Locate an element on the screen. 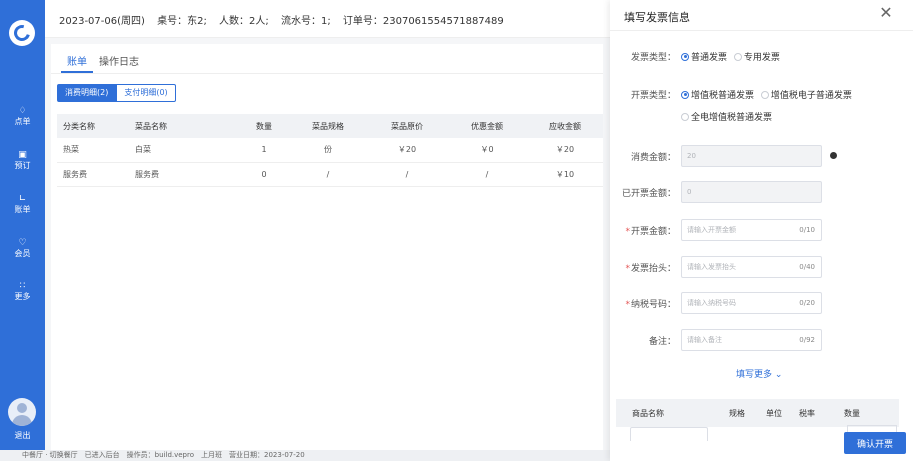 The image size is (913, 461). consume-amount-label: 消费金额： is located at coordinates (653, 158).